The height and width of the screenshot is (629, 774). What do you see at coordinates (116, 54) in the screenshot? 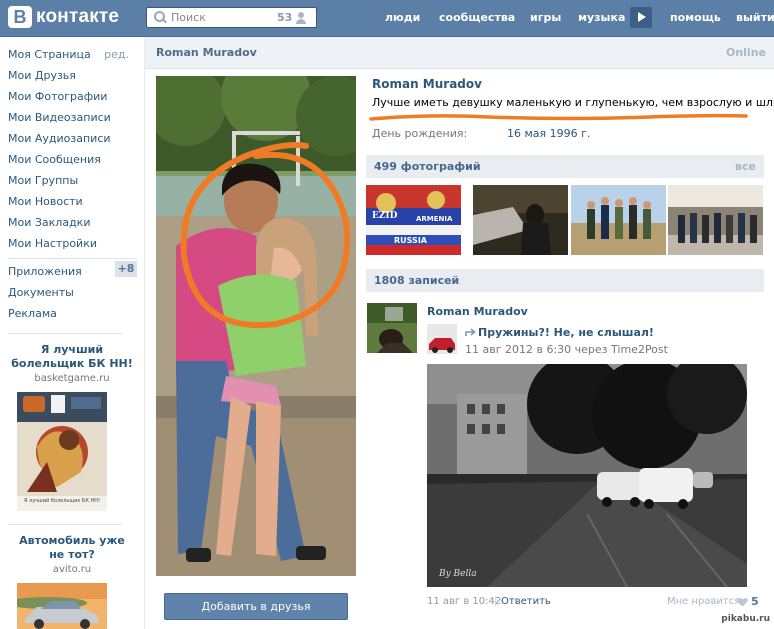
I see `edit-link: ред.` at bounding box center [116, 54].